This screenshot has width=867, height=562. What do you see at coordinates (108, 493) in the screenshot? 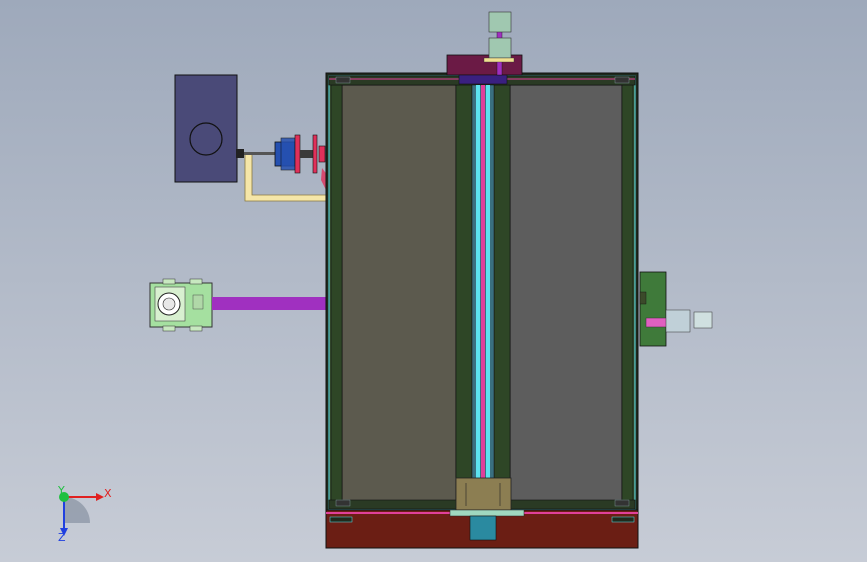
I see `triad-x-label: X` at bounding box center [108, 493].